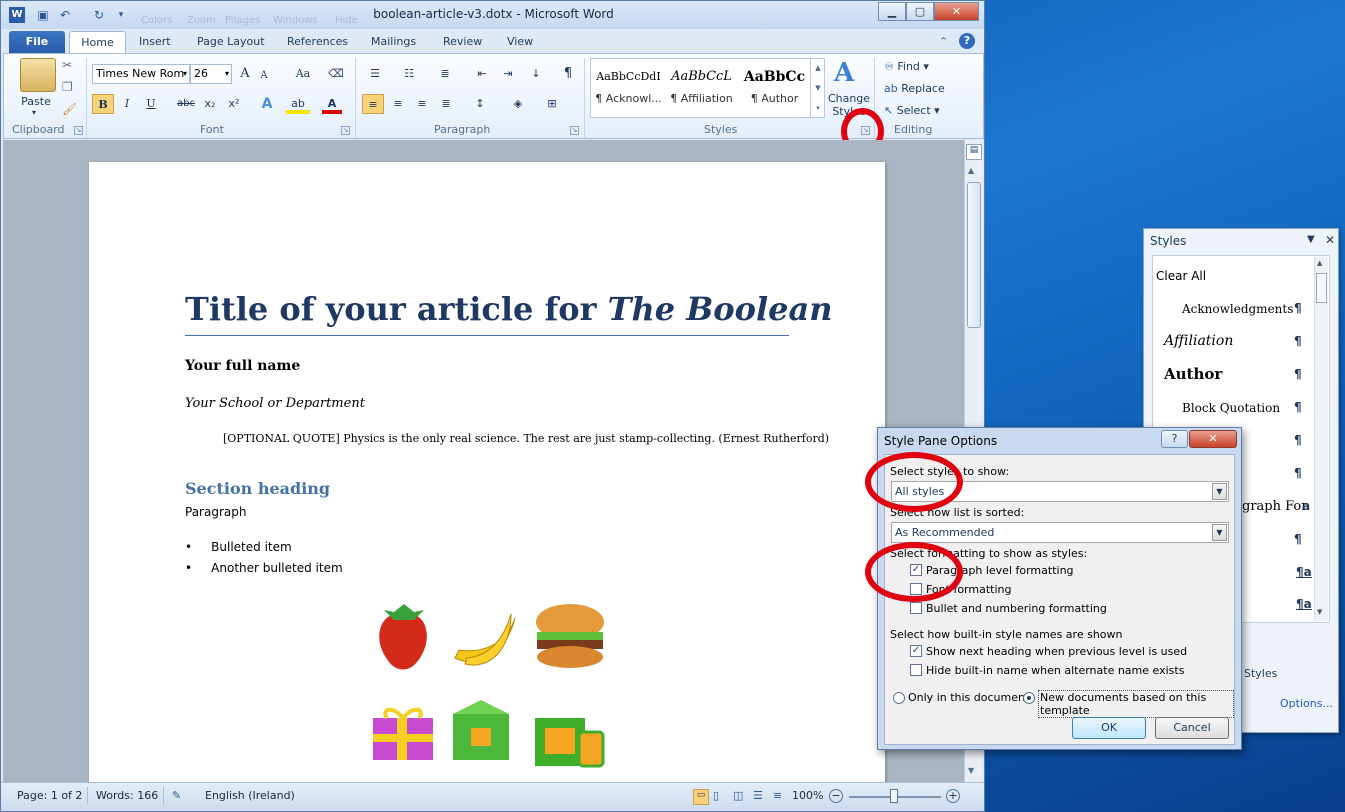 This screenshot has width=1345, height=812. What do you see at coordinates (552, 104) in the screenshot?
I see `borders-icon: ⊞` at bounding box center [552, 104].